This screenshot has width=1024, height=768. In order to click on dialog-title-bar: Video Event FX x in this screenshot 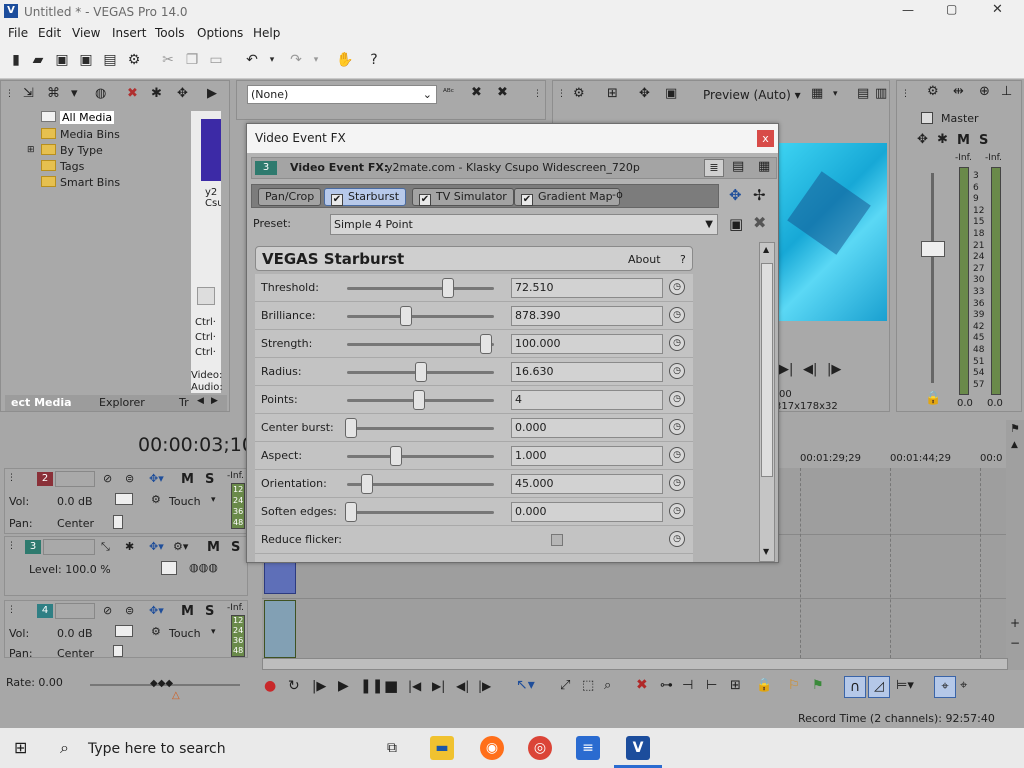, I will do `click(512, 138)`.